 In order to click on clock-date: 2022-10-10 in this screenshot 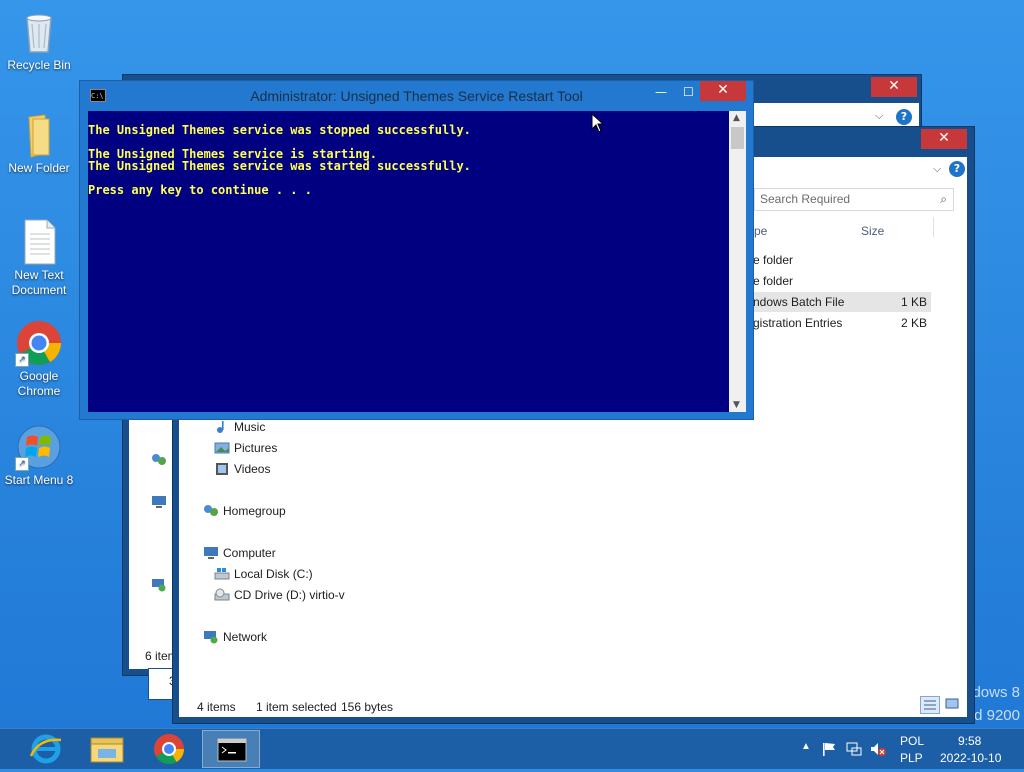, I will do `click(970, 758)`.